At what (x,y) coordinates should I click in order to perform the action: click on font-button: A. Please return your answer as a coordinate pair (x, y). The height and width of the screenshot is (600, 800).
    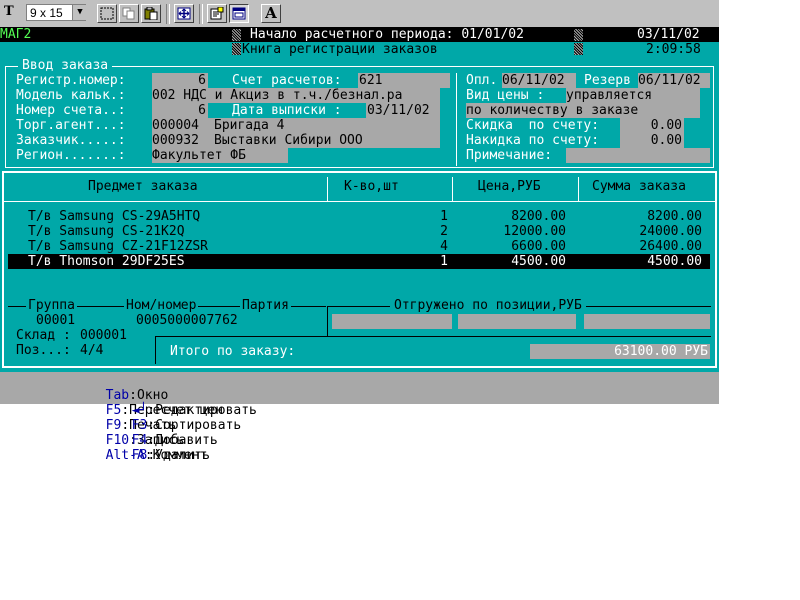
    Looking at the image, I should click on (271, 13).